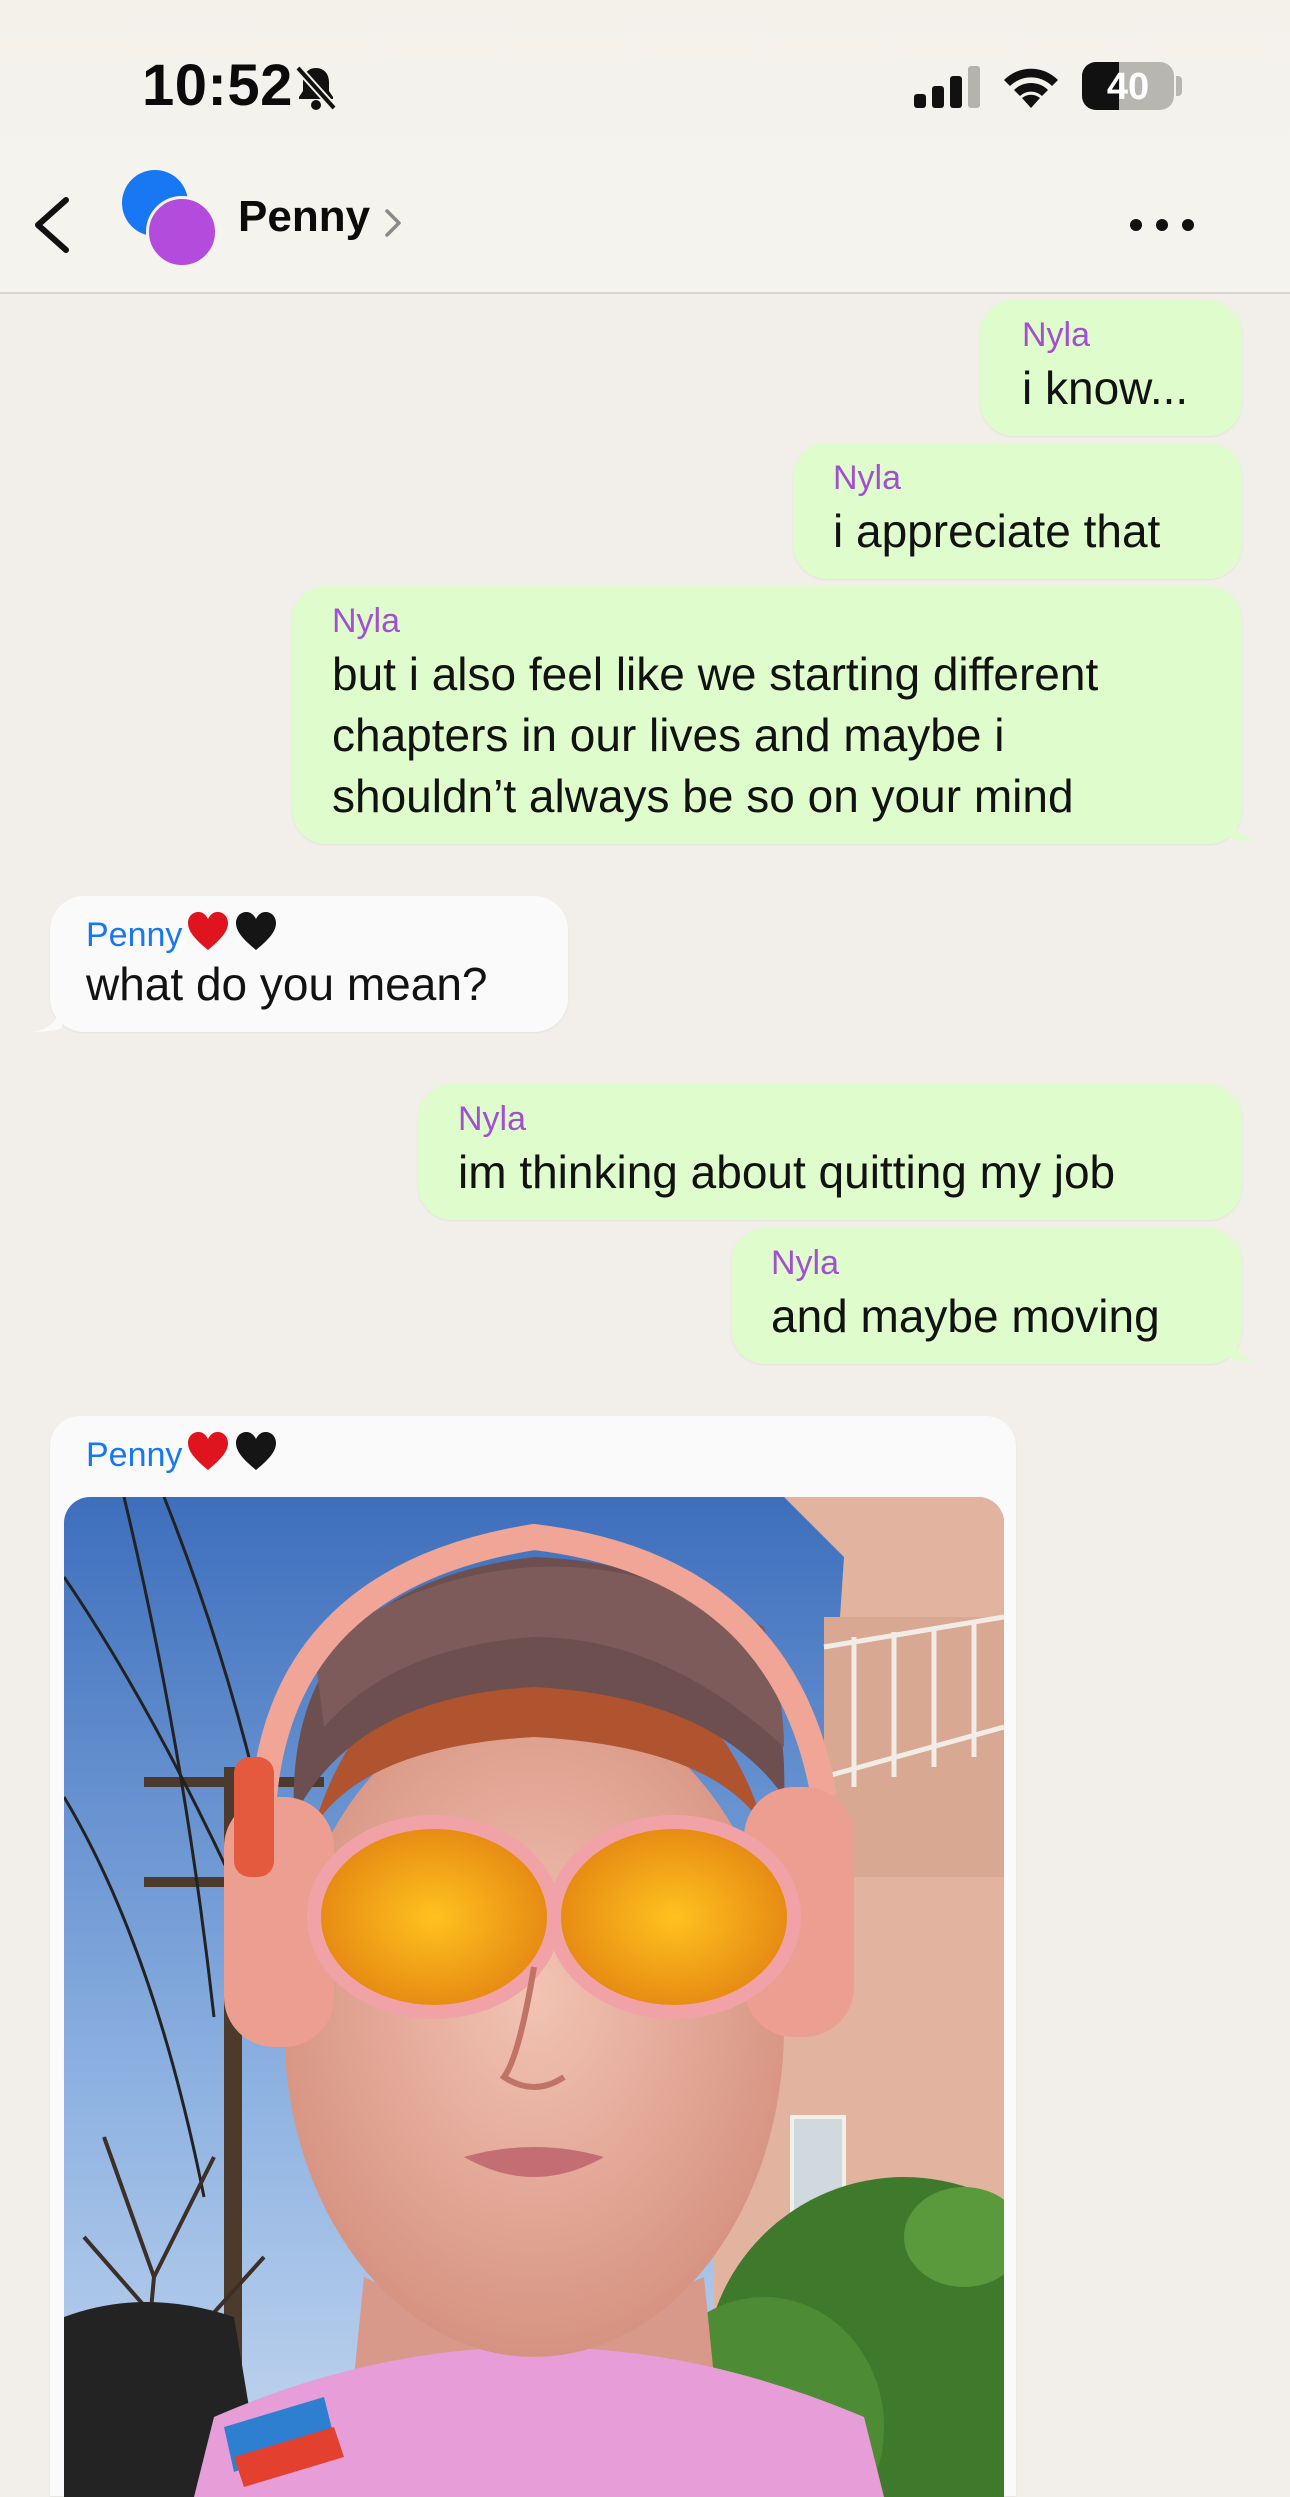 This screenshot has width=1290, height=2497. I want to click on message-bubble: Nyla im thinking about quitting my job, so click(830, 1152).